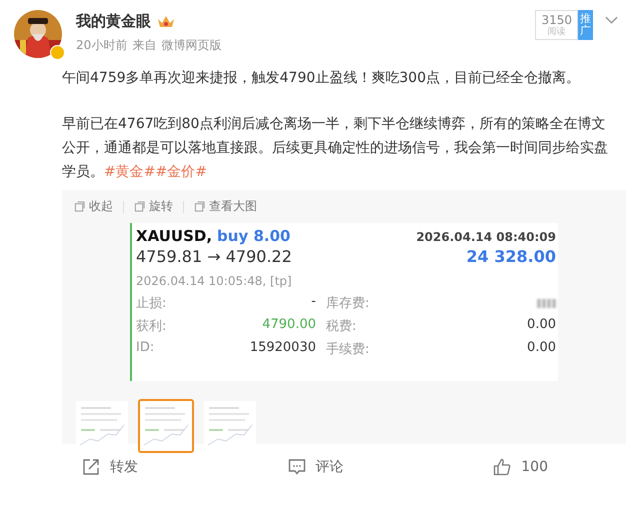  What do you see at coordinates (166, 21) in the screenshot?
I see `crown-icon` at bounding box center [166, 21].